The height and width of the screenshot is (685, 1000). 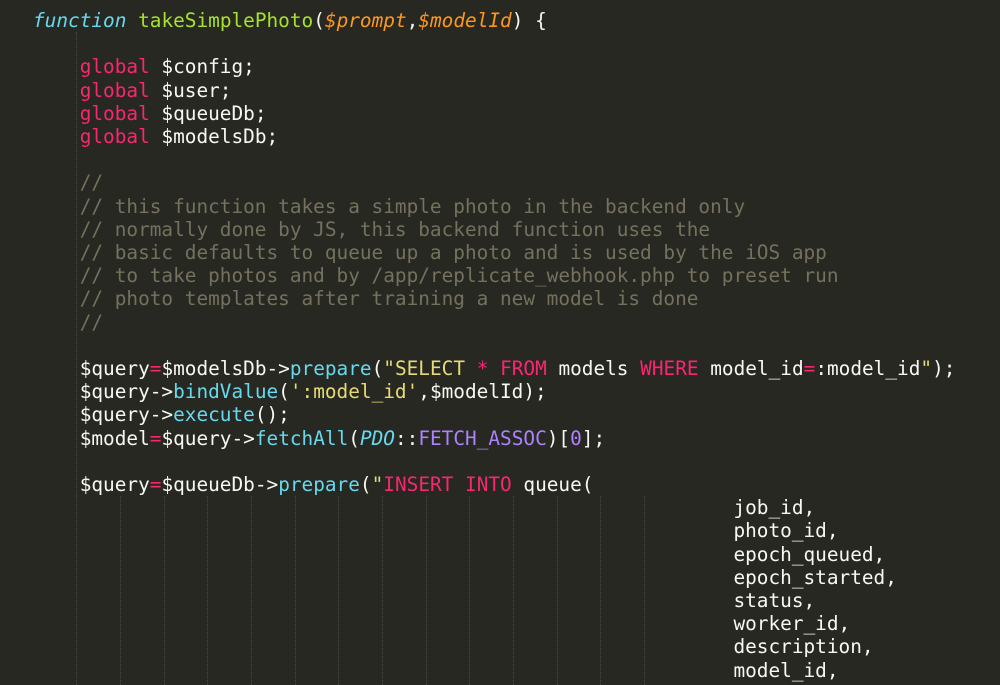 I want to click on code-token: "SELECT, so click(x=430, y=368).